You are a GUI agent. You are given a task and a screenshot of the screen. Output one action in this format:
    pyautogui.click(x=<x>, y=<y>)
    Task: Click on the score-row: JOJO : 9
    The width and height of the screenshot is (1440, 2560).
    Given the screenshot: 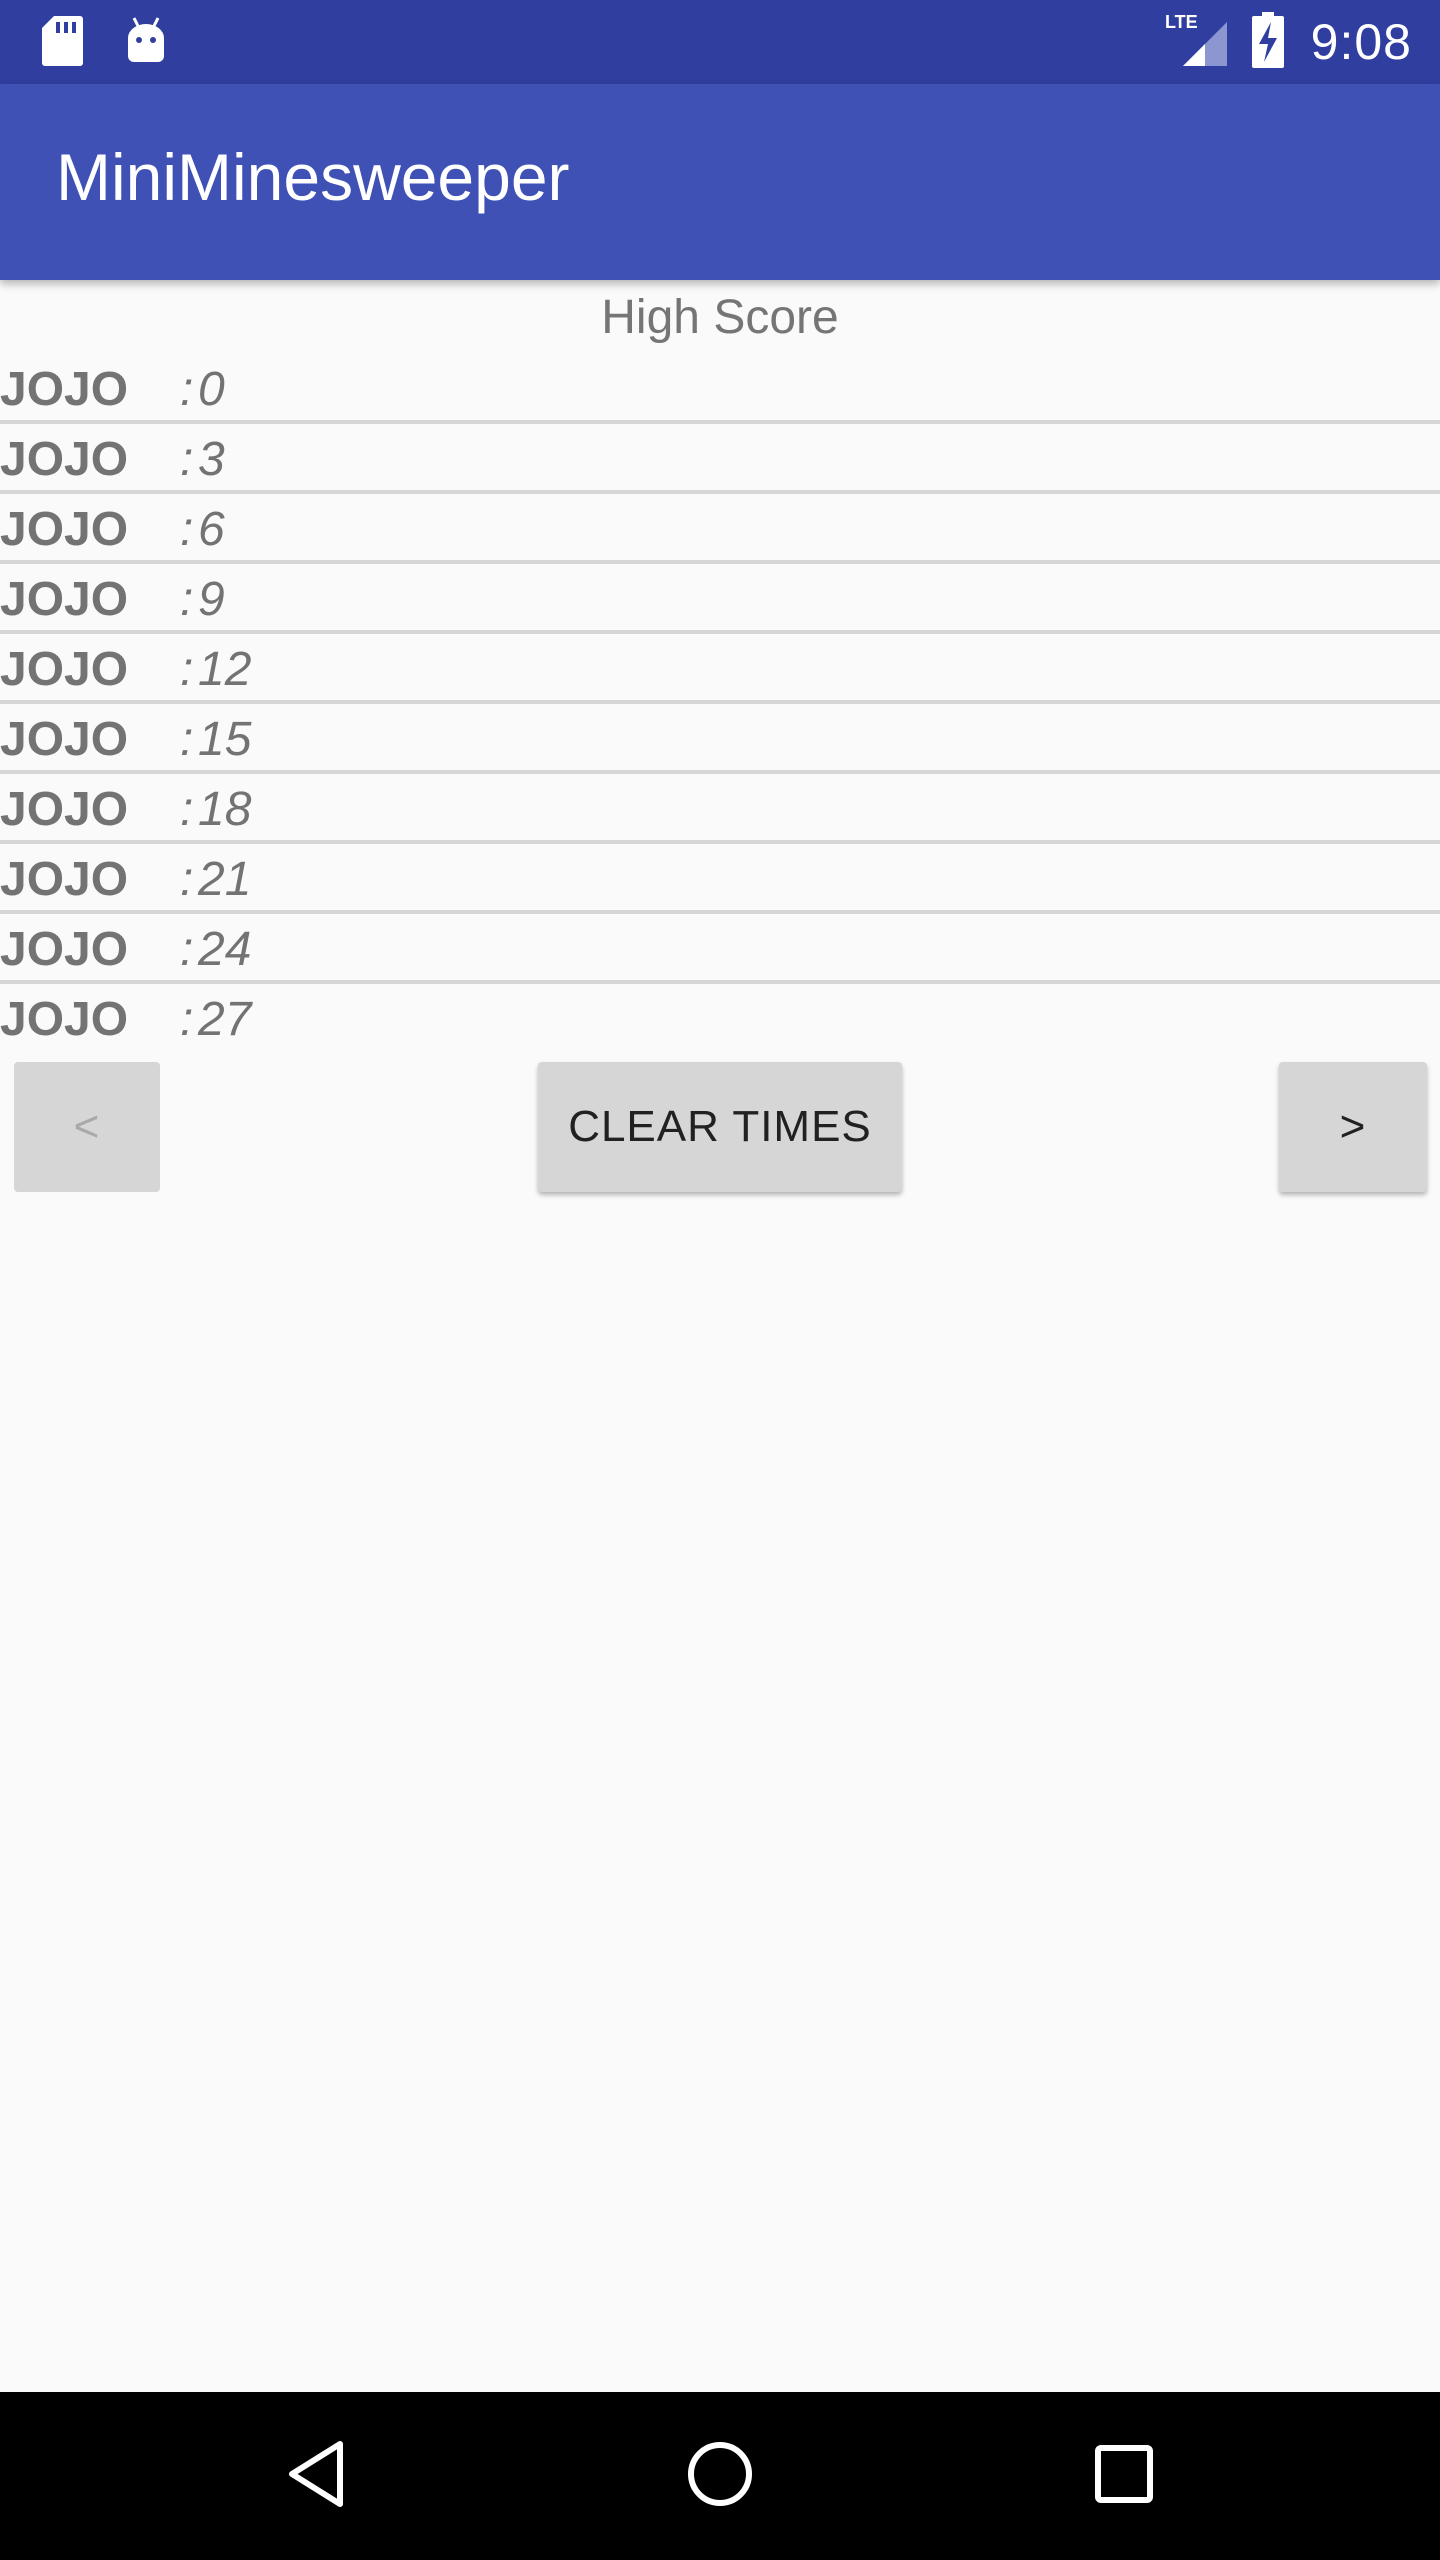 What is the action you would take?
    pyautogui.click(x=720, y=599)
    